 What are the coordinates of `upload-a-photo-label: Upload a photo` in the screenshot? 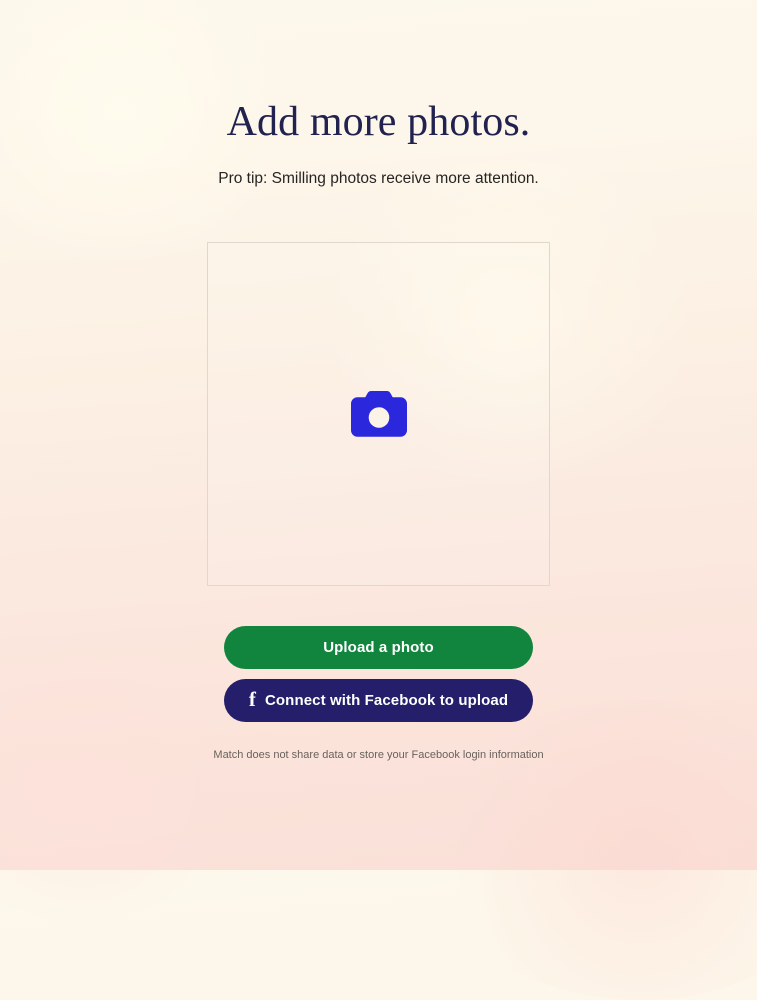 It's located at (378, 648).